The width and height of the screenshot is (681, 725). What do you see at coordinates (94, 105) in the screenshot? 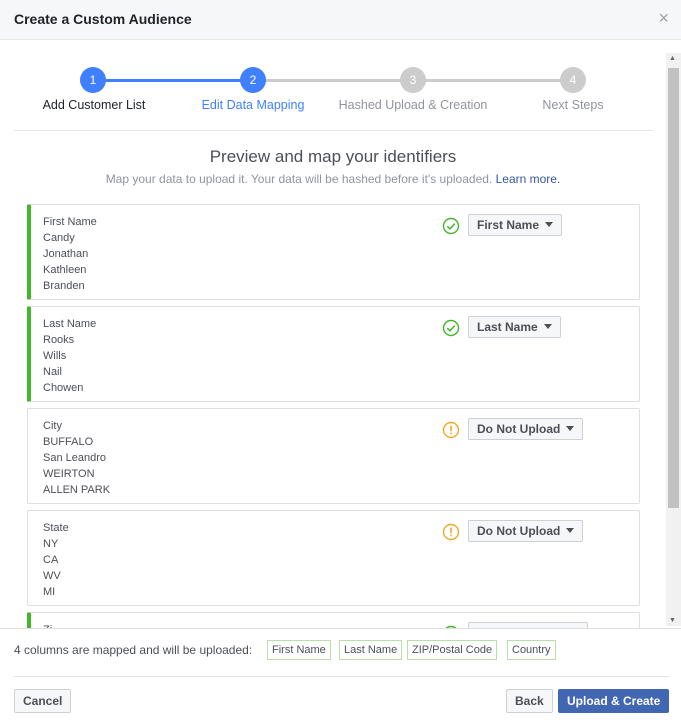
I see `step-1-label: Add Customer List` at bounding box center [94, 105].